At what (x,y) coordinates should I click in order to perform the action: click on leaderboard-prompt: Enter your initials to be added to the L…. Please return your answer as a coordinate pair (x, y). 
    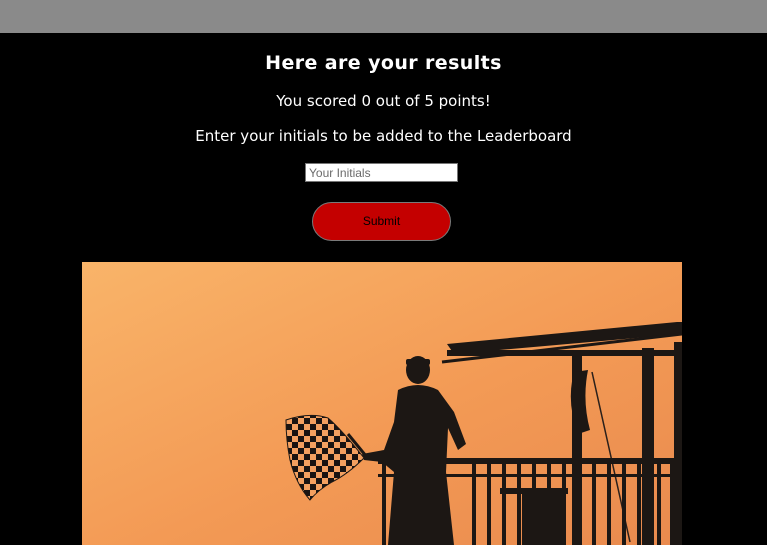
    Looking at the image, I should click on (383, 136).